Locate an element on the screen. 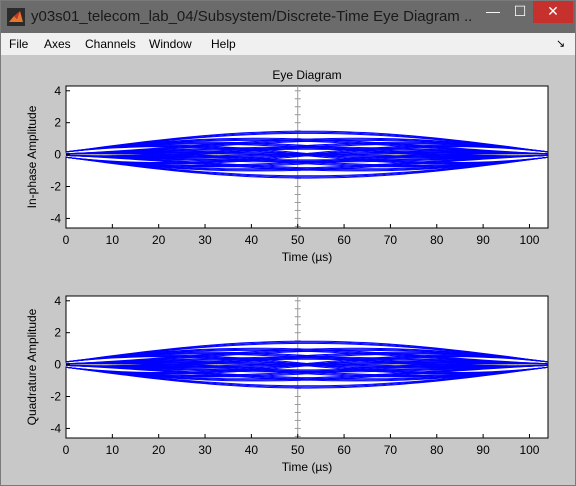  maximize-button: ☐ is located at coordinates (520, 12).